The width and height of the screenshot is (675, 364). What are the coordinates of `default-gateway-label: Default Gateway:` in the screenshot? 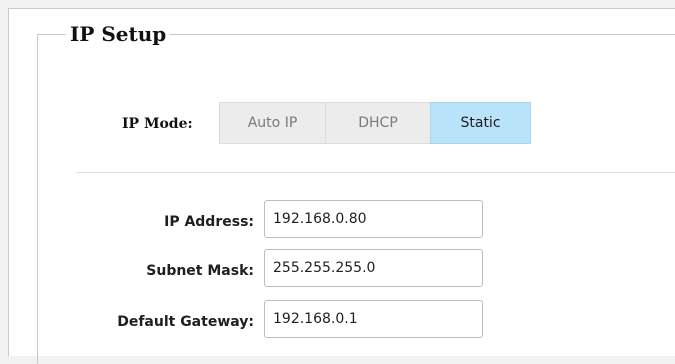 It's located at (185, 322).